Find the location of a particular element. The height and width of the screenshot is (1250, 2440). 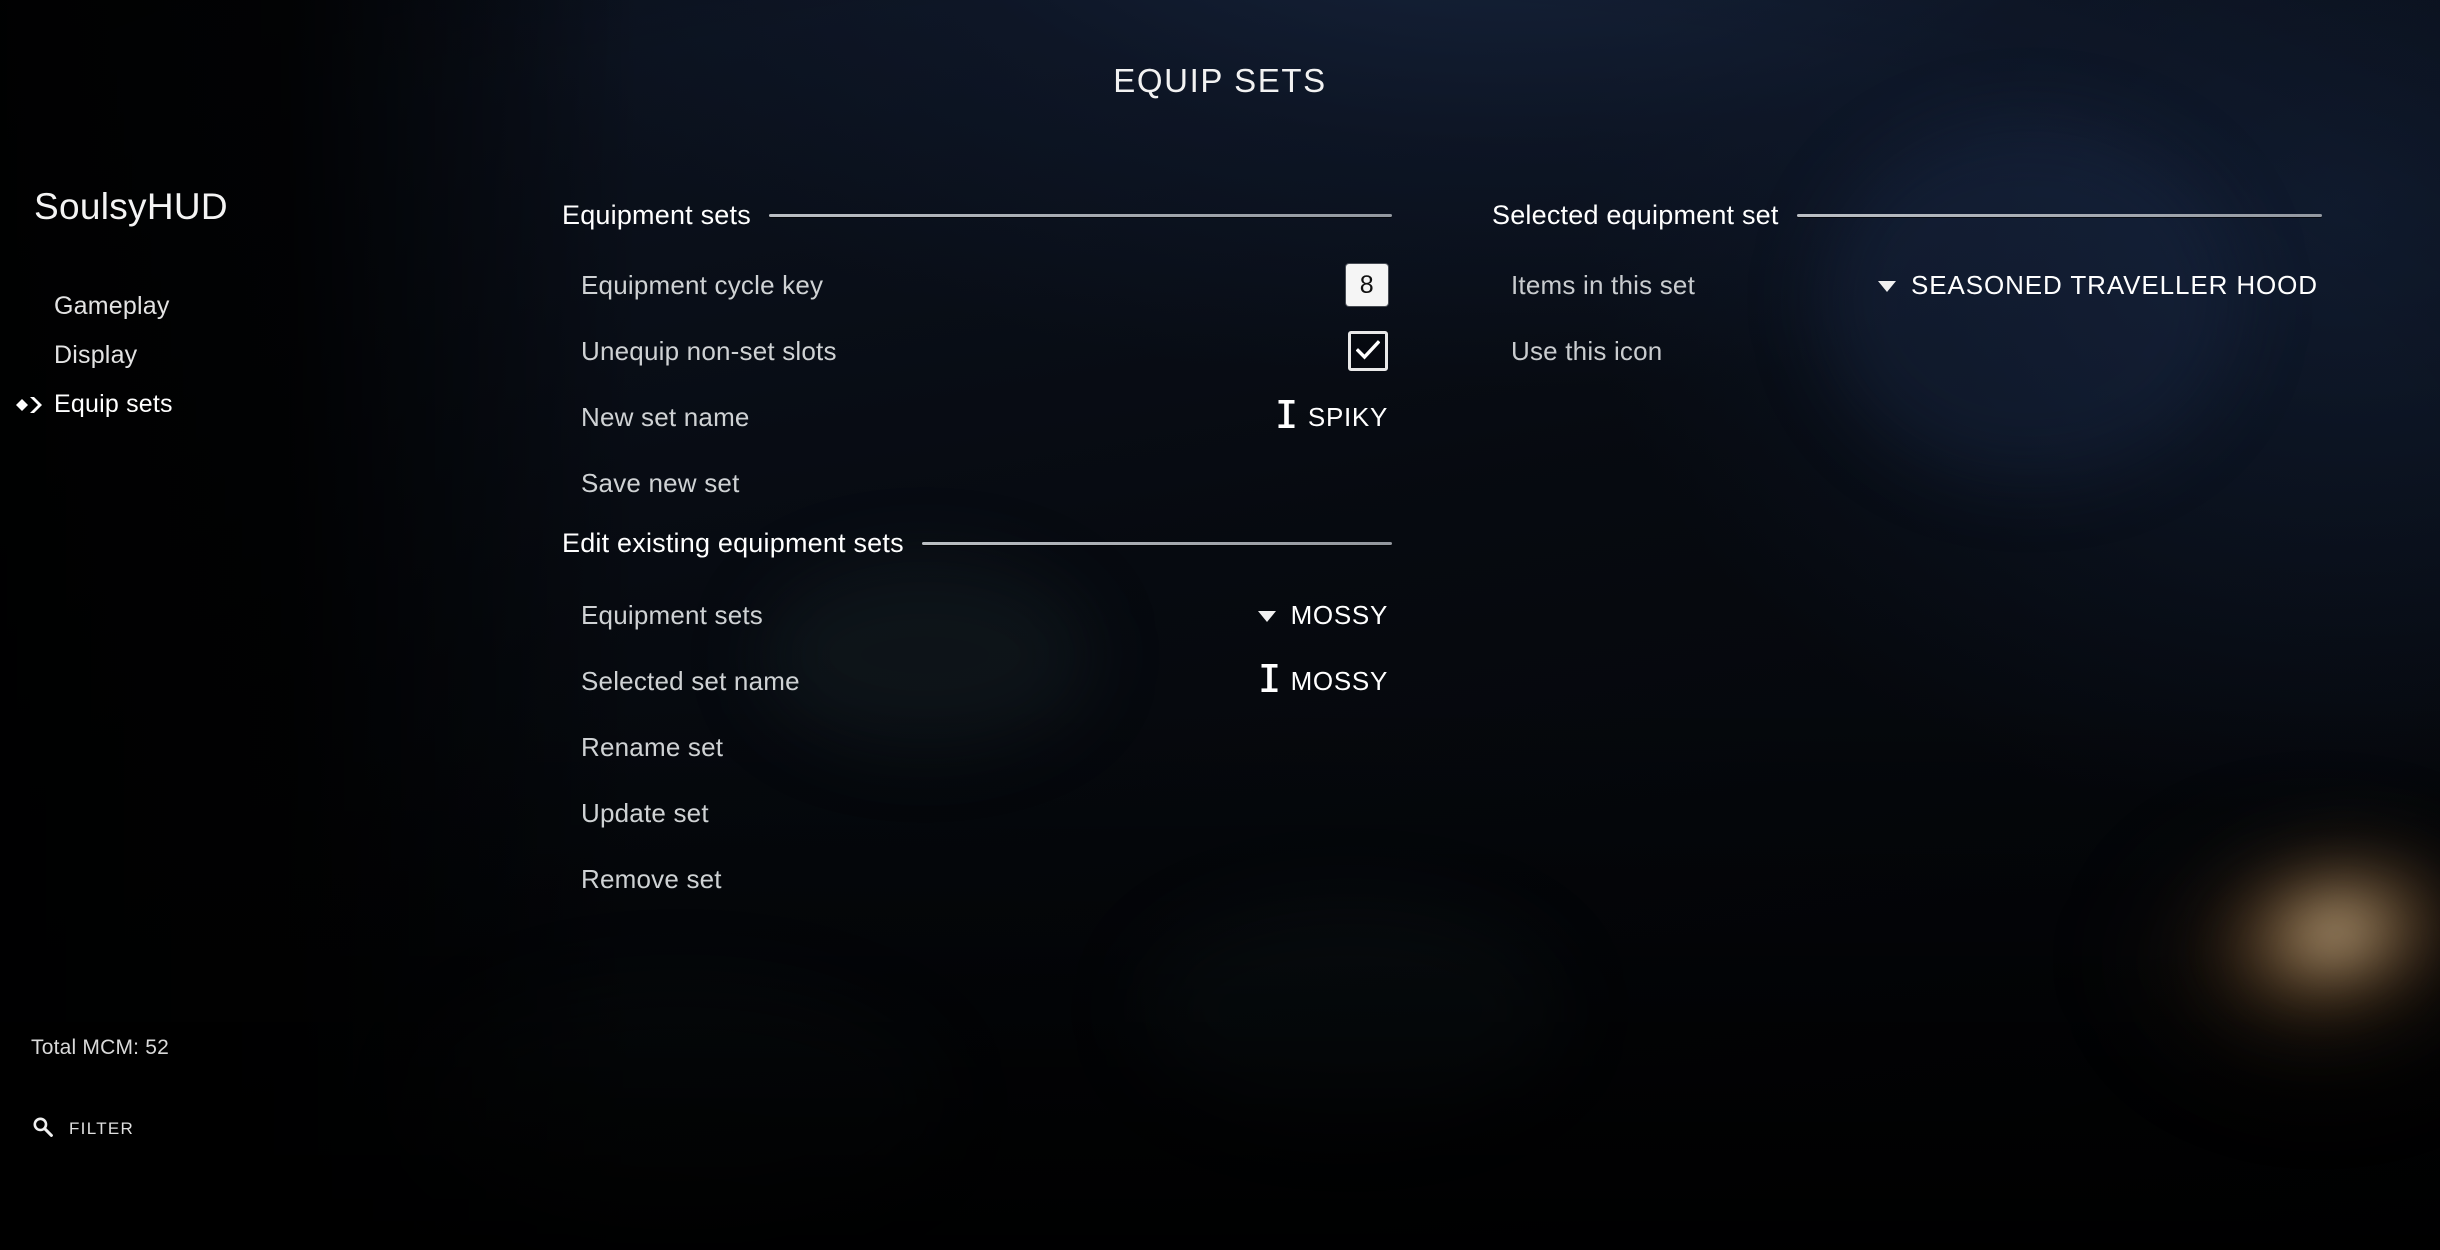

section-title: Equipment sets is located at coordinates (656, 215).